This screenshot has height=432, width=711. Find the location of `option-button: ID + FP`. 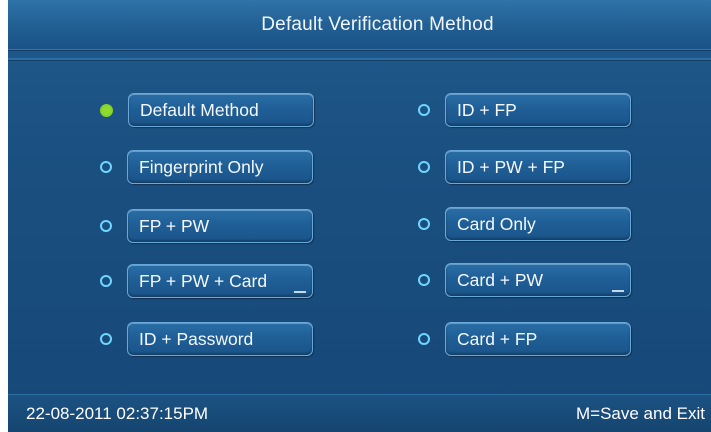

option-button: ID + FP is located at coordinates (538, 110).